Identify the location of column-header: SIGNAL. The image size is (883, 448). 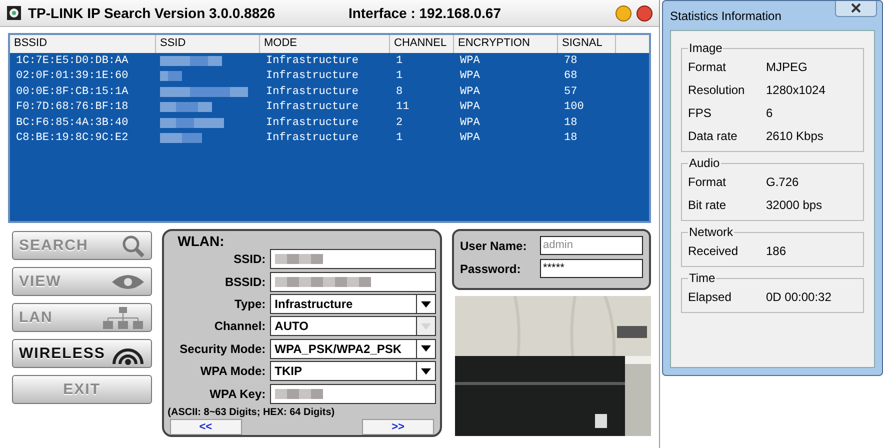
(587, 44).